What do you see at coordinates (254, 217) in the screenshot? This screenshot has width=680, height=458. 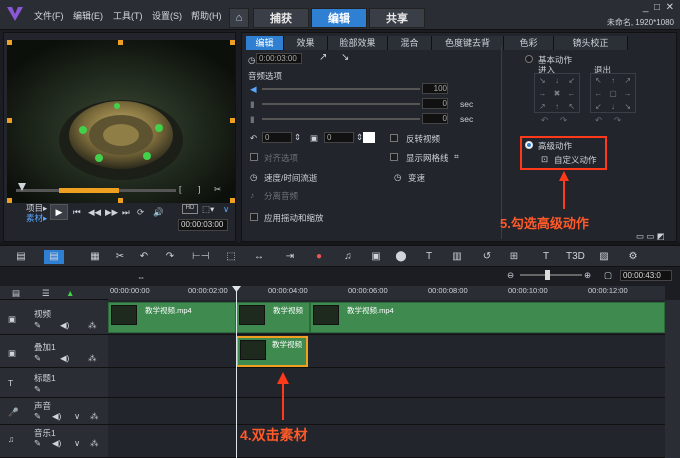 I see `pan-zoom-checkbox` at bounding box center [254, 217].